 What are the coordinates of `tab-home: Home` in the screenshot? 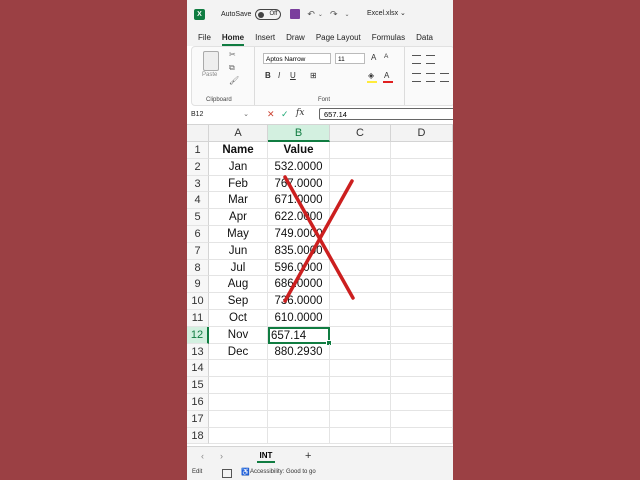 It's located at (233, 39).